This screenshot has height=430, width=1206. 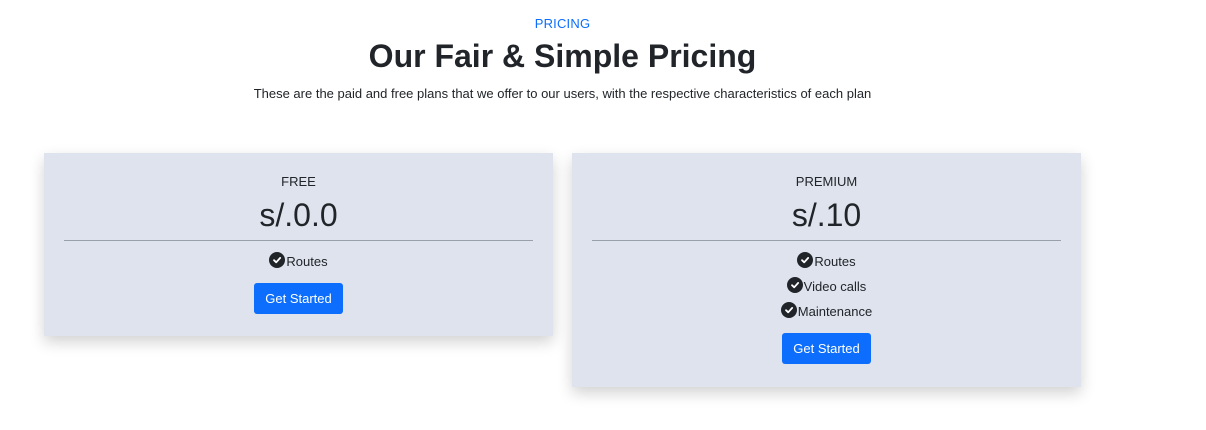 What do you see at coordinates (298, 181) in the screenshot?
I see `plan-name: FREE` at bounding box center [298, 181].